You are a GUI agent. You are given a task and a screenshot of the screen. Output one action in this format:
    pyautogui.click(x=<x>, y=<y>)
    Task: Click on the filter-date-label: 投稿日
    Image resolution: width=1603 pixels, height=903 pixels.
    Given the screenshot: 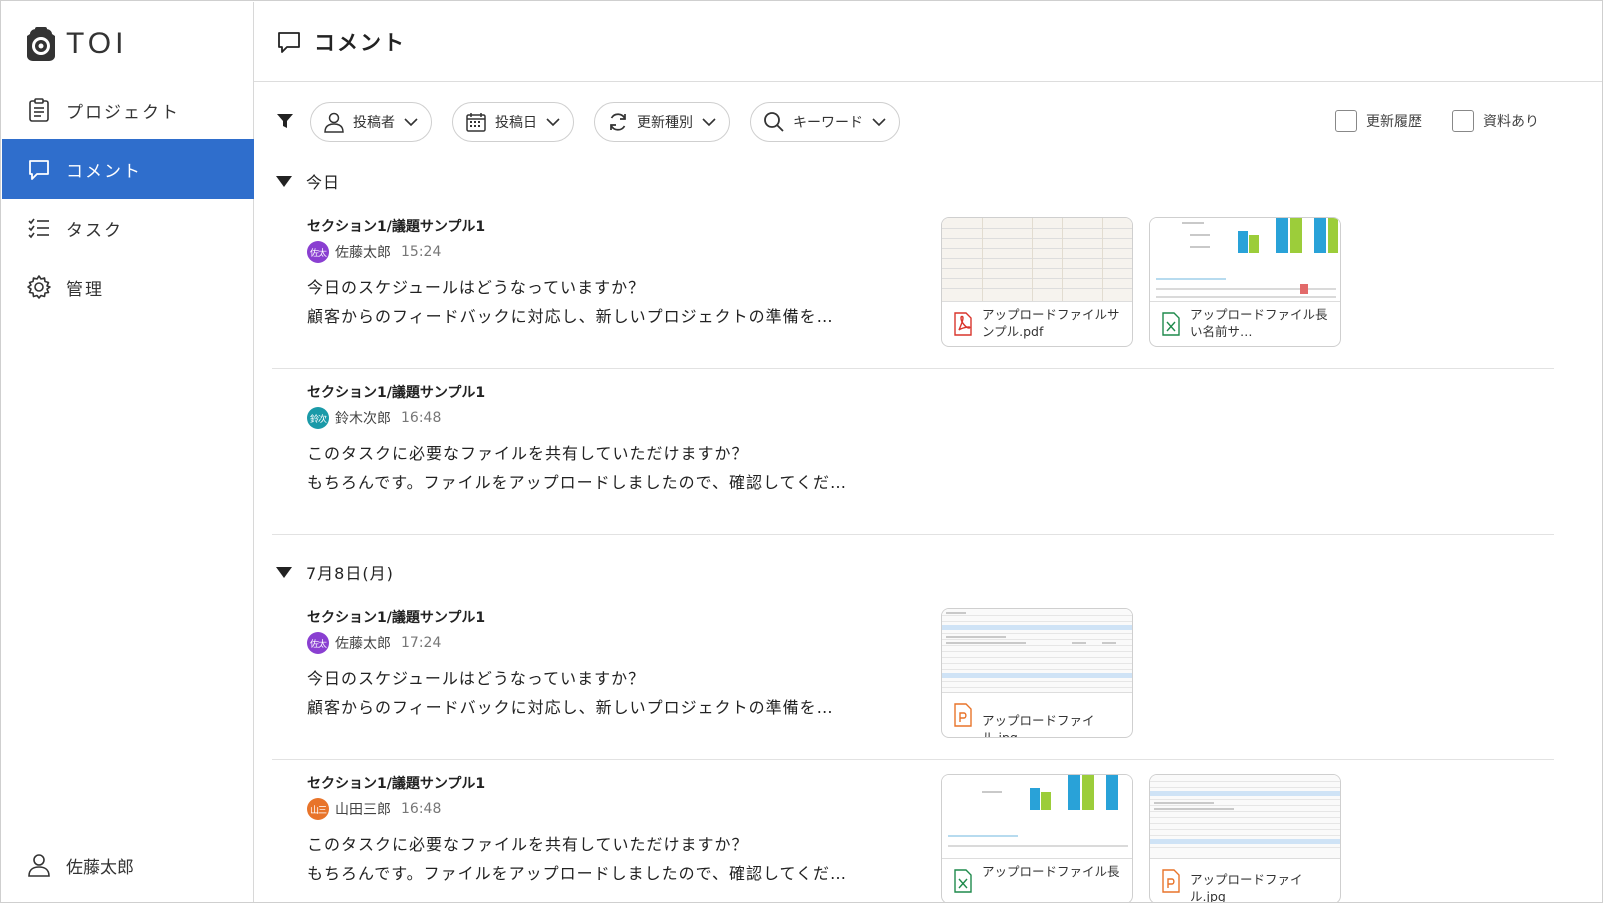 What is the action you would take?
    pyautogui.click(x=516, y=123)
    